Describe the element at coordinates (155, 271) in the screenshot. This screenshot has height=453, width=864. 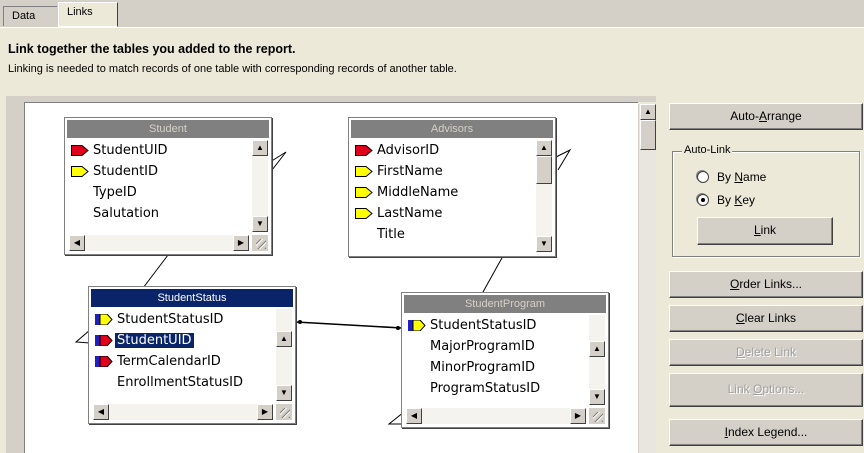
I see `link-line-student-studentstatus` at that location.